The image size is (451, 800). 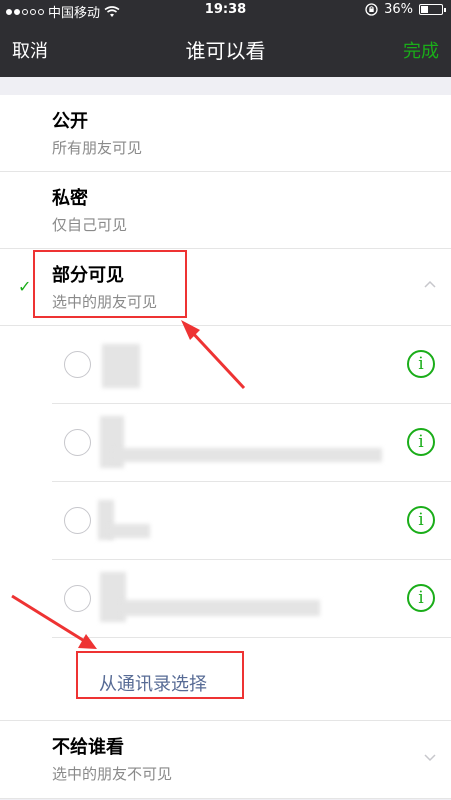 I want to click on chevron-up-icon, so click(x=430, y=285).